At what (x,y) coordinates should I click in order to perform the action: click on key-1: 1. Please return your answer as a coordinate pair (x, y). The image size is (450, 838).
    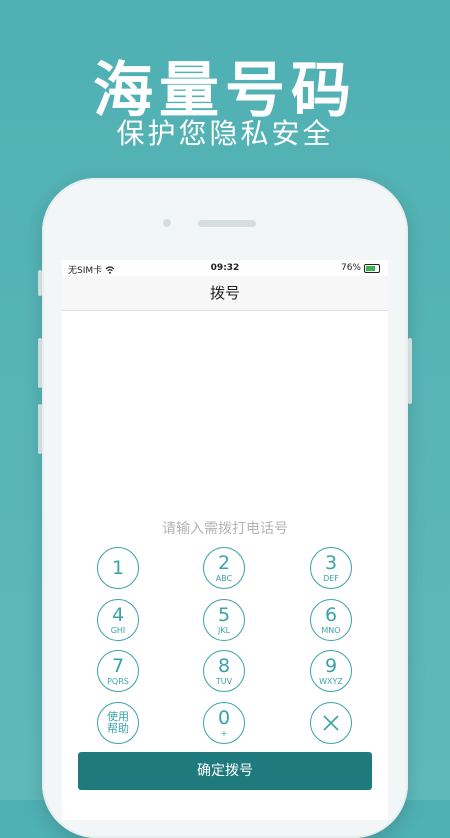
    Looking at the image, I should click on (118, 568).